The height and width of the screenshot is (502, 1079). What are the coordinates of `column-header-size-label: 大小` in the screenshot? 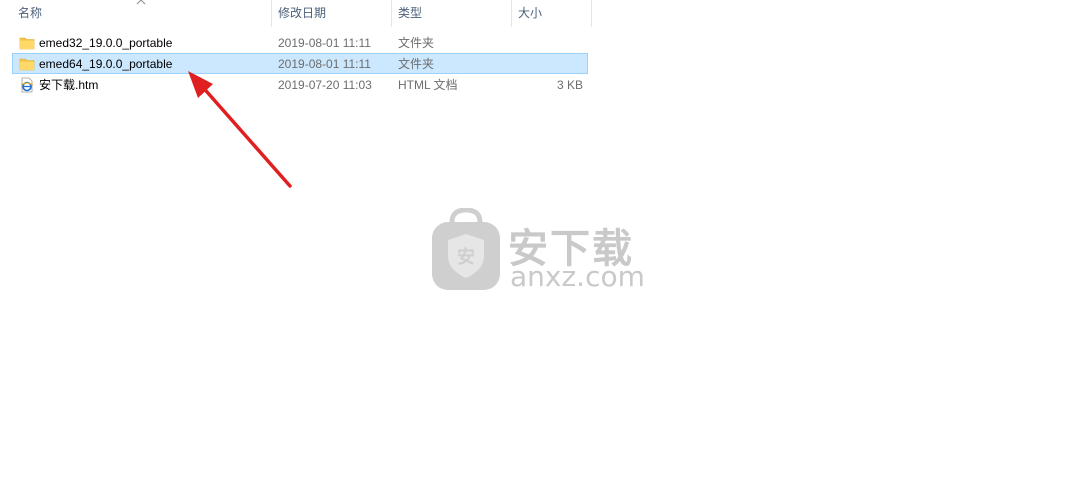 It's located at (530, 13).